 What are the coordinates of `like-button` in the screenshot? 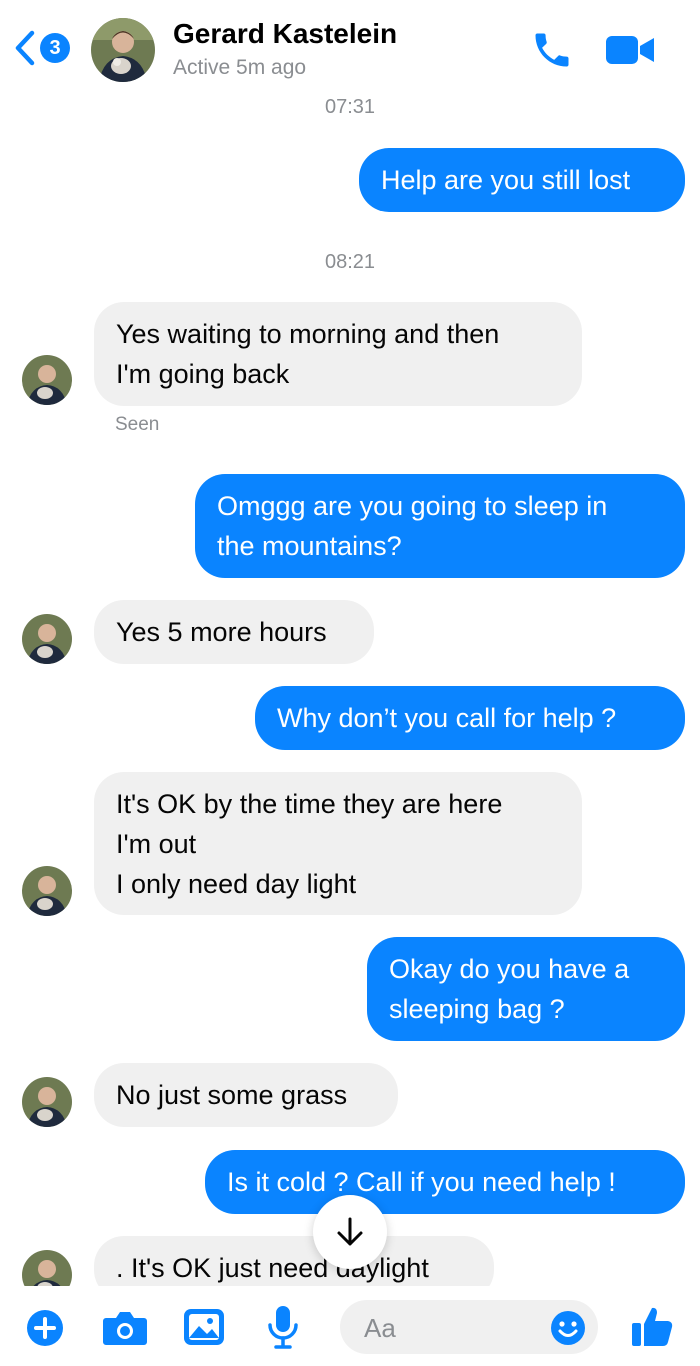 It's located at (652, 1328).